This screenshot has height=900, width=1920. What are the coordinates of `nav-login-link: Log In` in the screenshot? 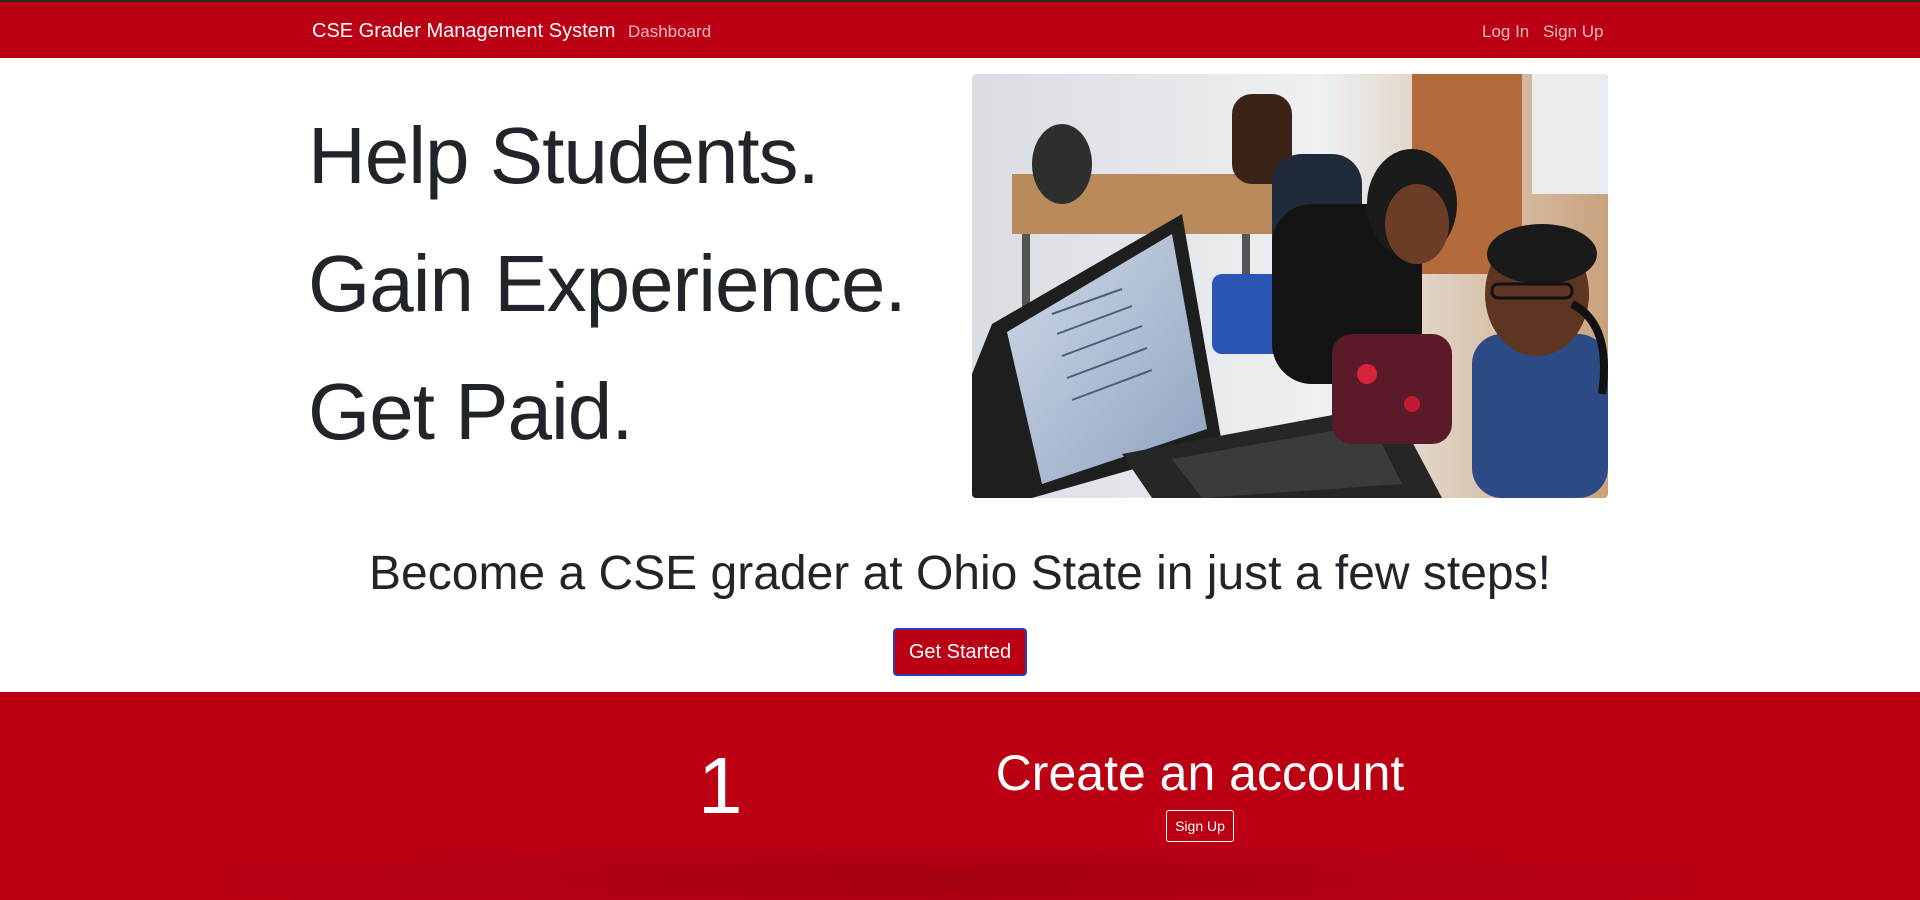 It's located at (1505, 32).